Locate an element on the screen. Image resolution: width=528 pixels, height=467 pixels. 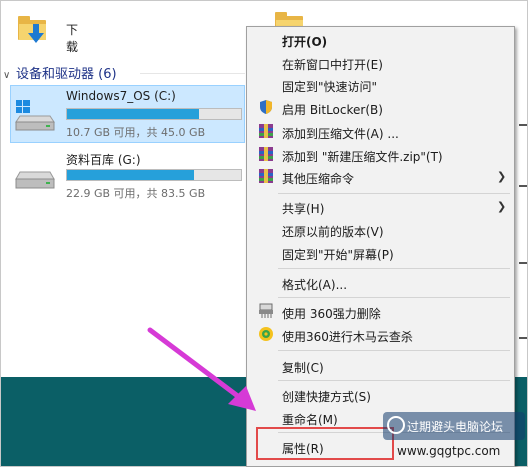
watermark-text: 过期避头电脑论坛 is located at coordinates (455, 427).